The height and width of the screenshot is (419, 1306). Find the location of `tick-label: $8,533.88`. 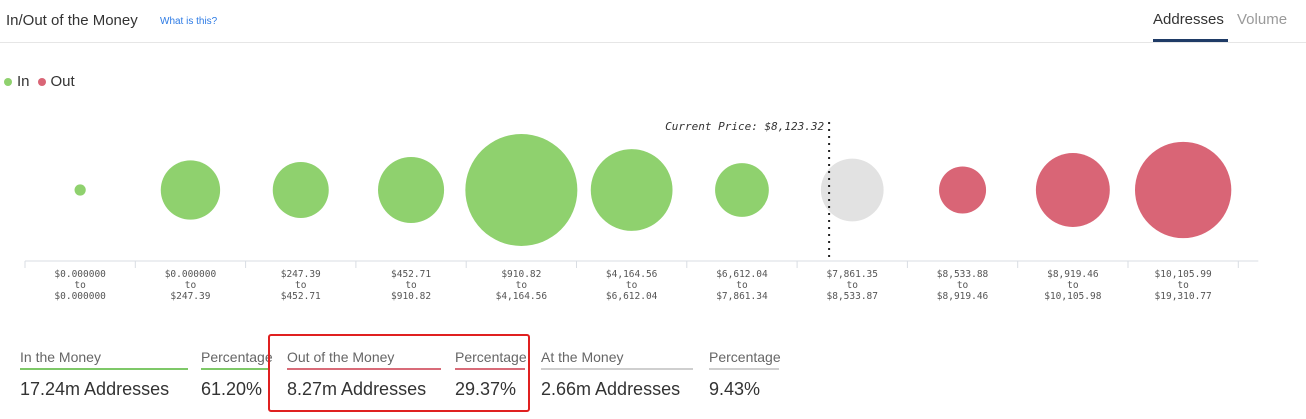

tick-label: $8,533.88 is located at coordinates (963, 274).